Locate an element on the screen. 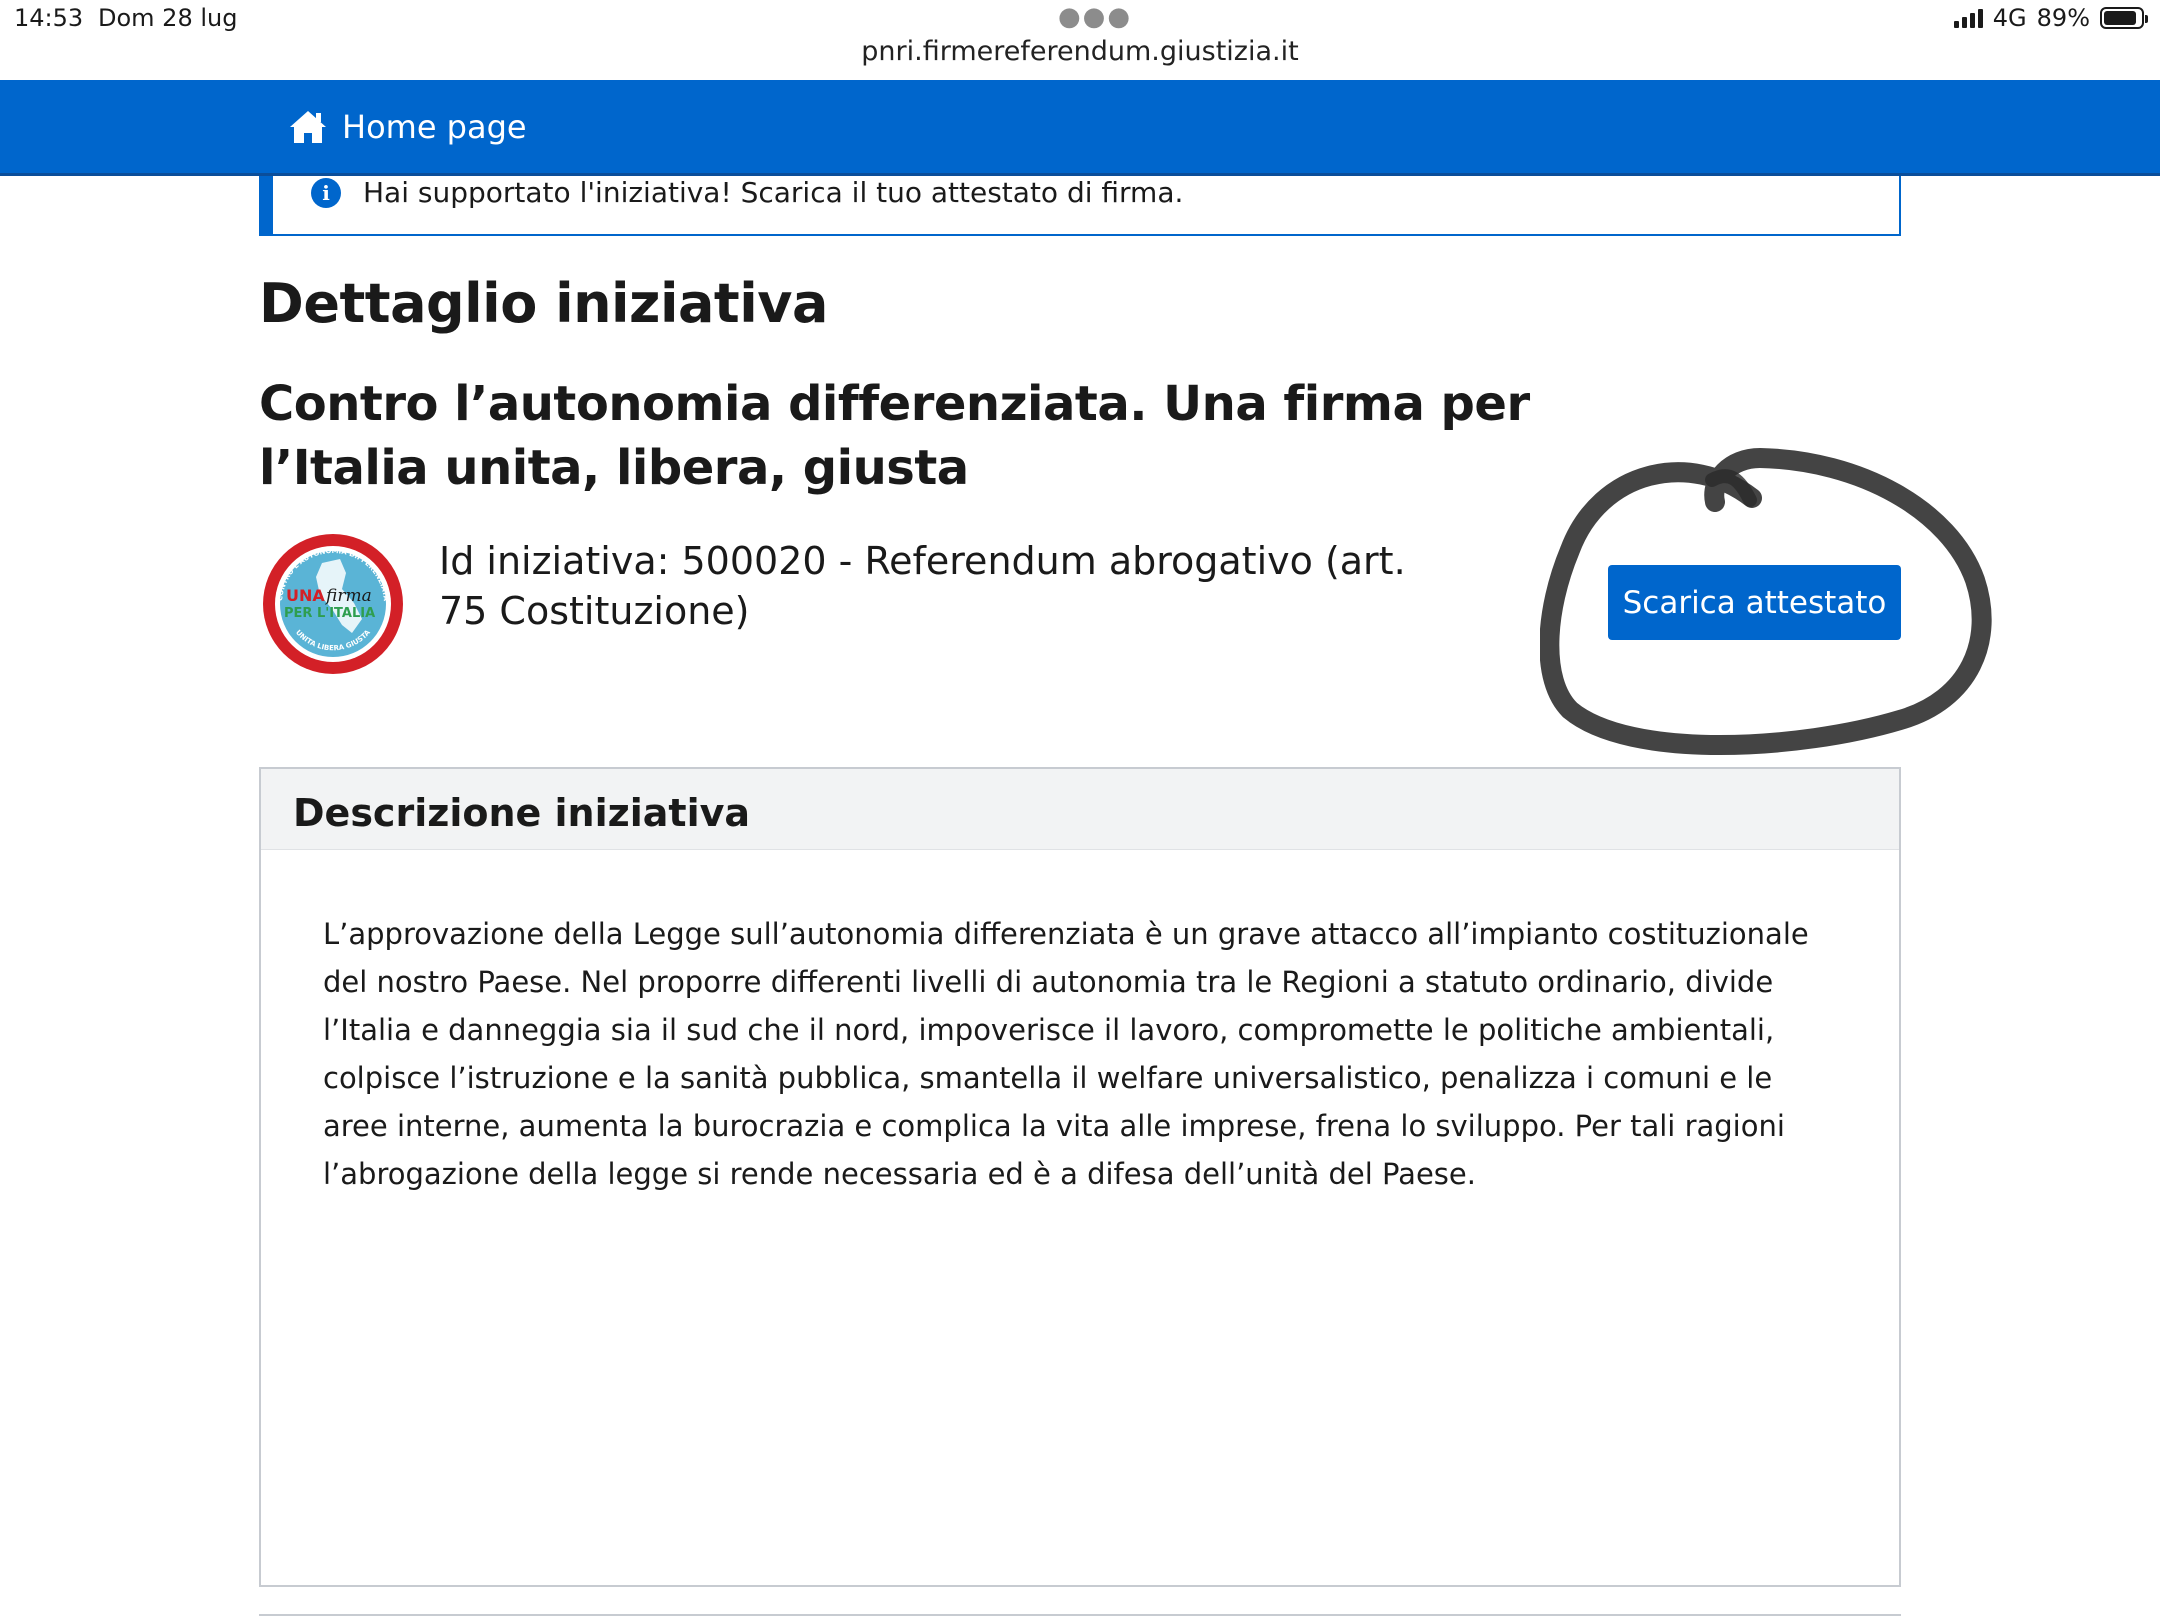  top-navigation: Home page is located at coordinates (1080, 128).